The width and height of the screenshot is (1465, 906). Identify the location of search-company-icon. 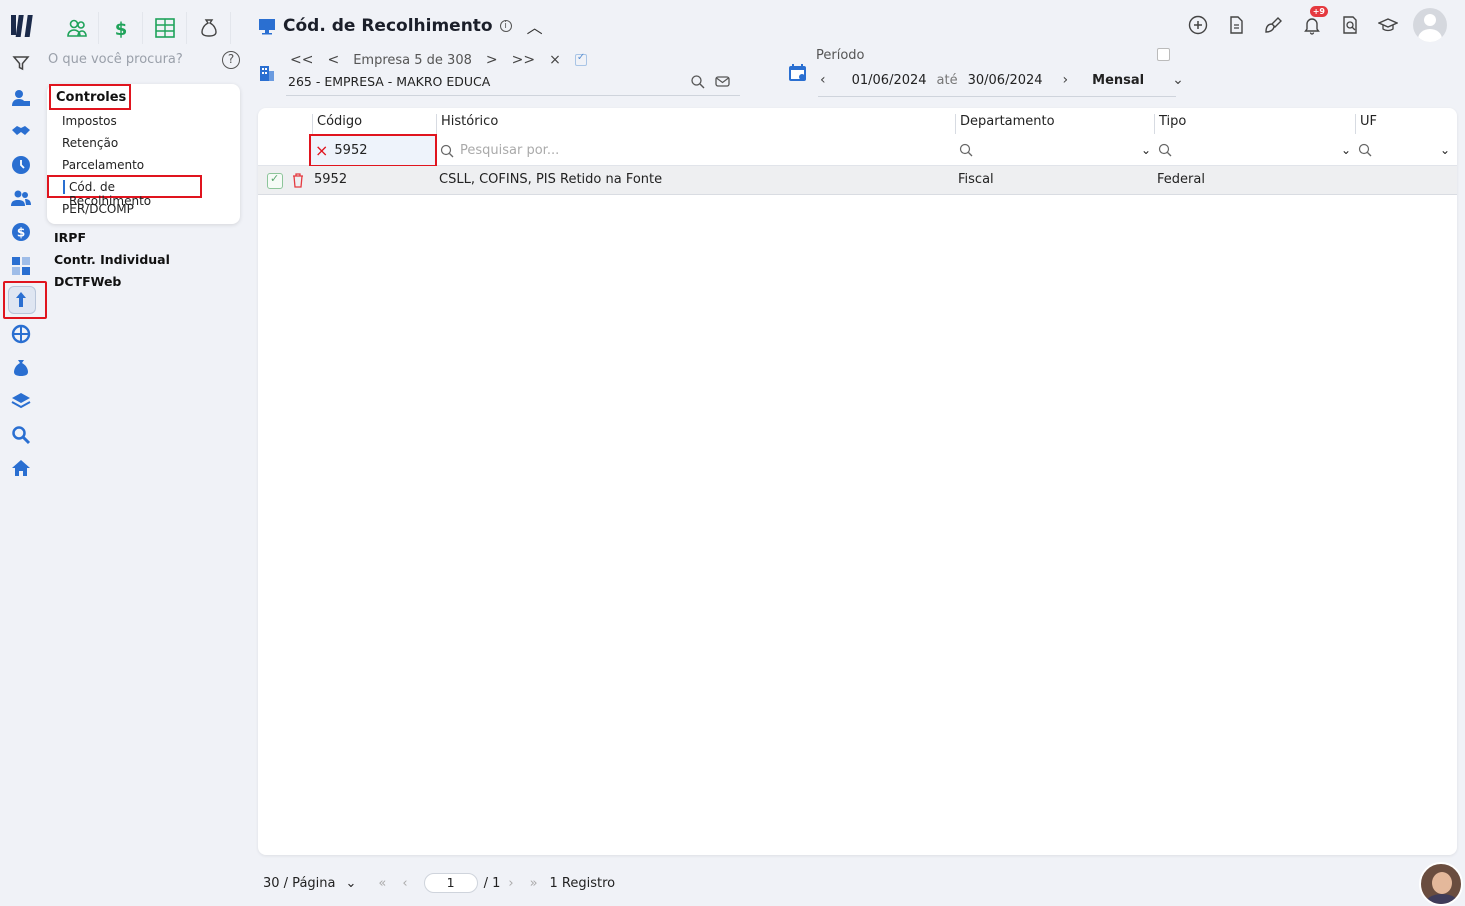
(697, 81).